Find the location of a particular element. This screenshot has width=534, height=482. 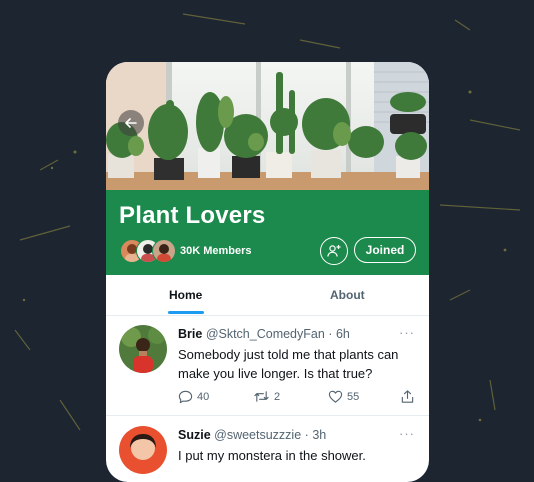

tweet-author-name: Brie is located at coordinates (190, 334).